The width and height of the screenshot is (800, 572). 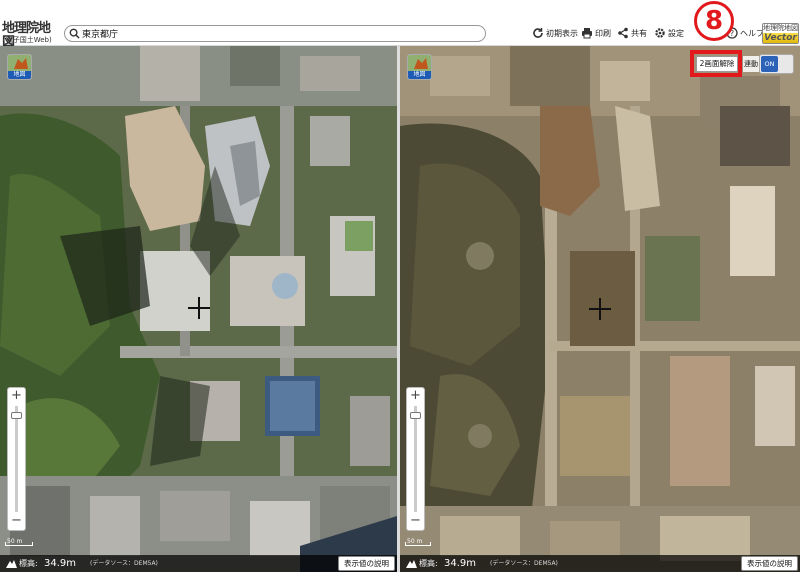 I want to click on vector-brand-badge: 地理院地図 Vector, so click(x=780, y=33).